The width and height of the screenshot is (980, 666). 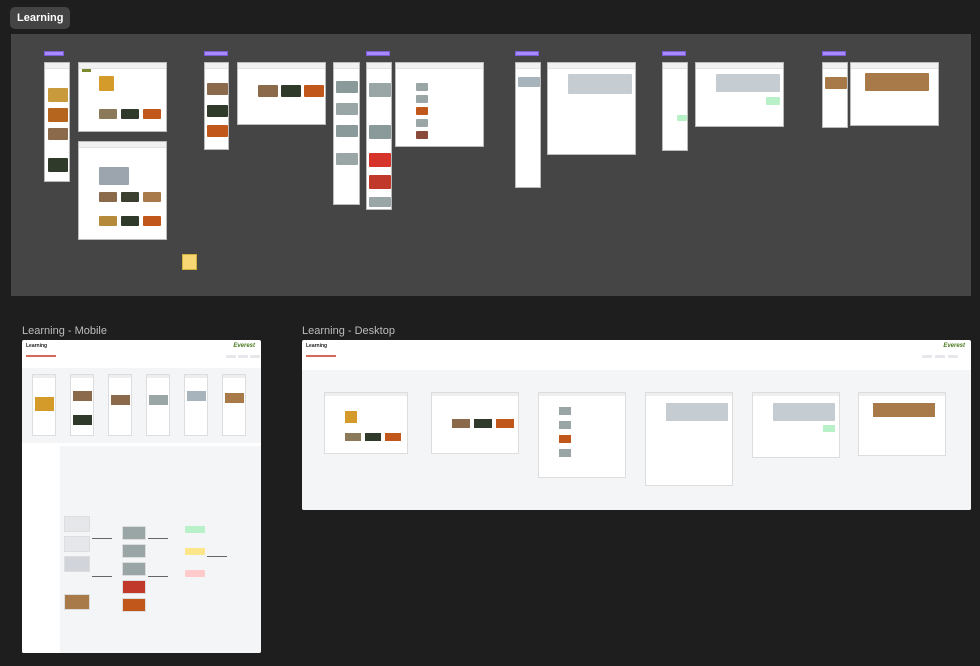 I want to click on sticky-note, so click(x=189, y=262).